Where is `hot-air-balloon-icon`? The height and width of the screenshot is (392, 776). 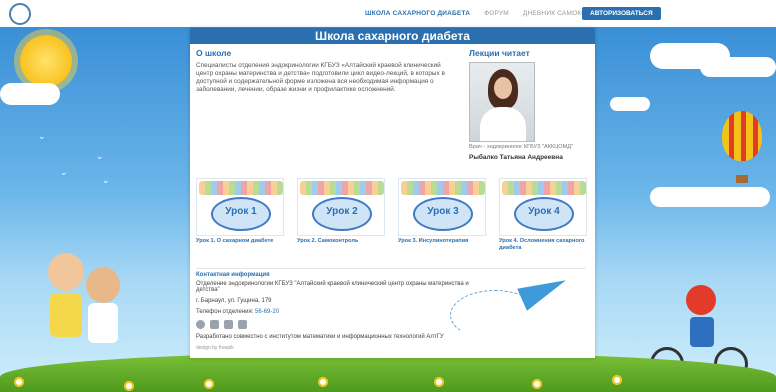
hot-air-balloon-icon is located at coordinates (742, 136).